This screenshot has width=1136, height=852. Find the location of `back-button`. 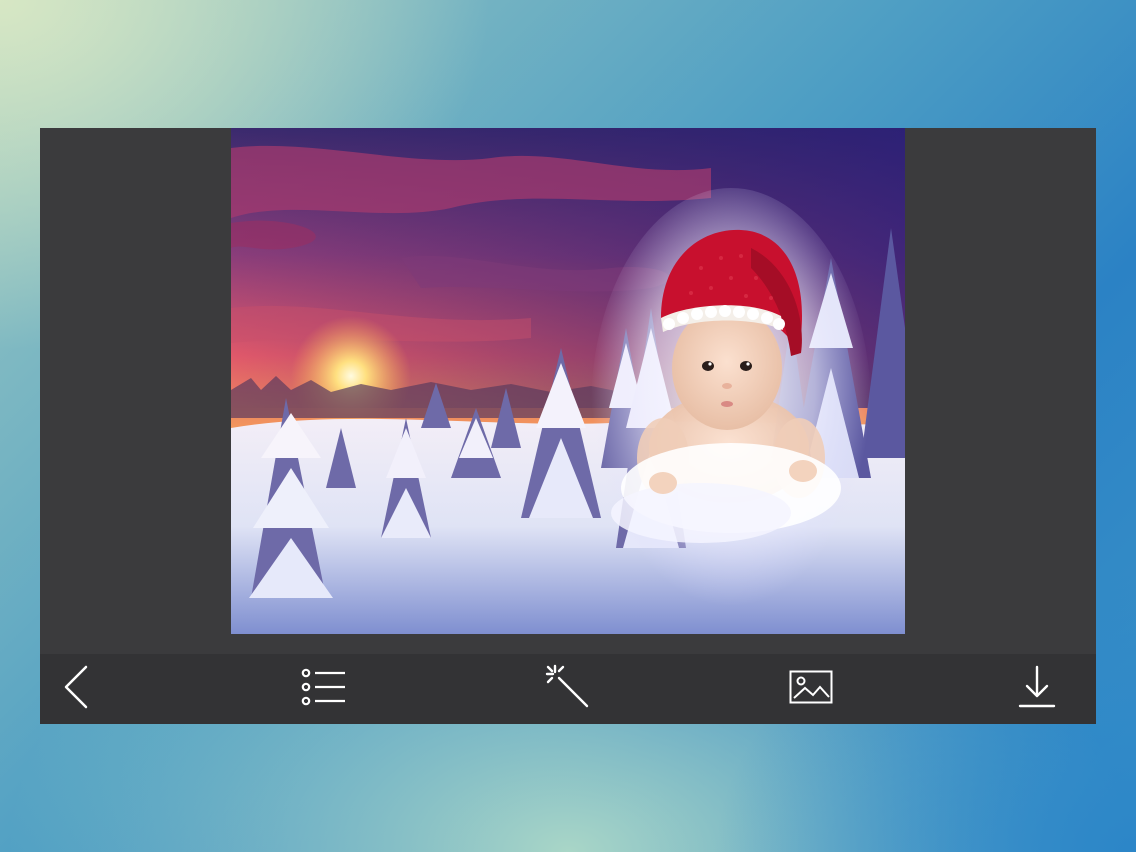

back-button is located at coordinates (77, 689).